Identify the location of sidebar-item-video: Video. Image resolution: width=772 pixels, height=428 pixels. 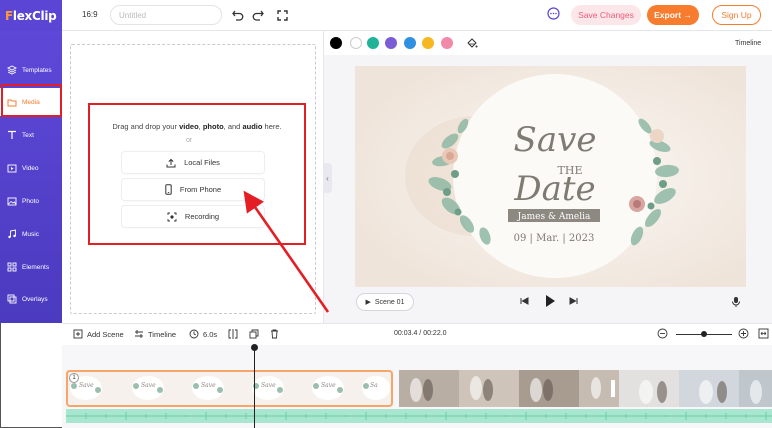
(31, 168).